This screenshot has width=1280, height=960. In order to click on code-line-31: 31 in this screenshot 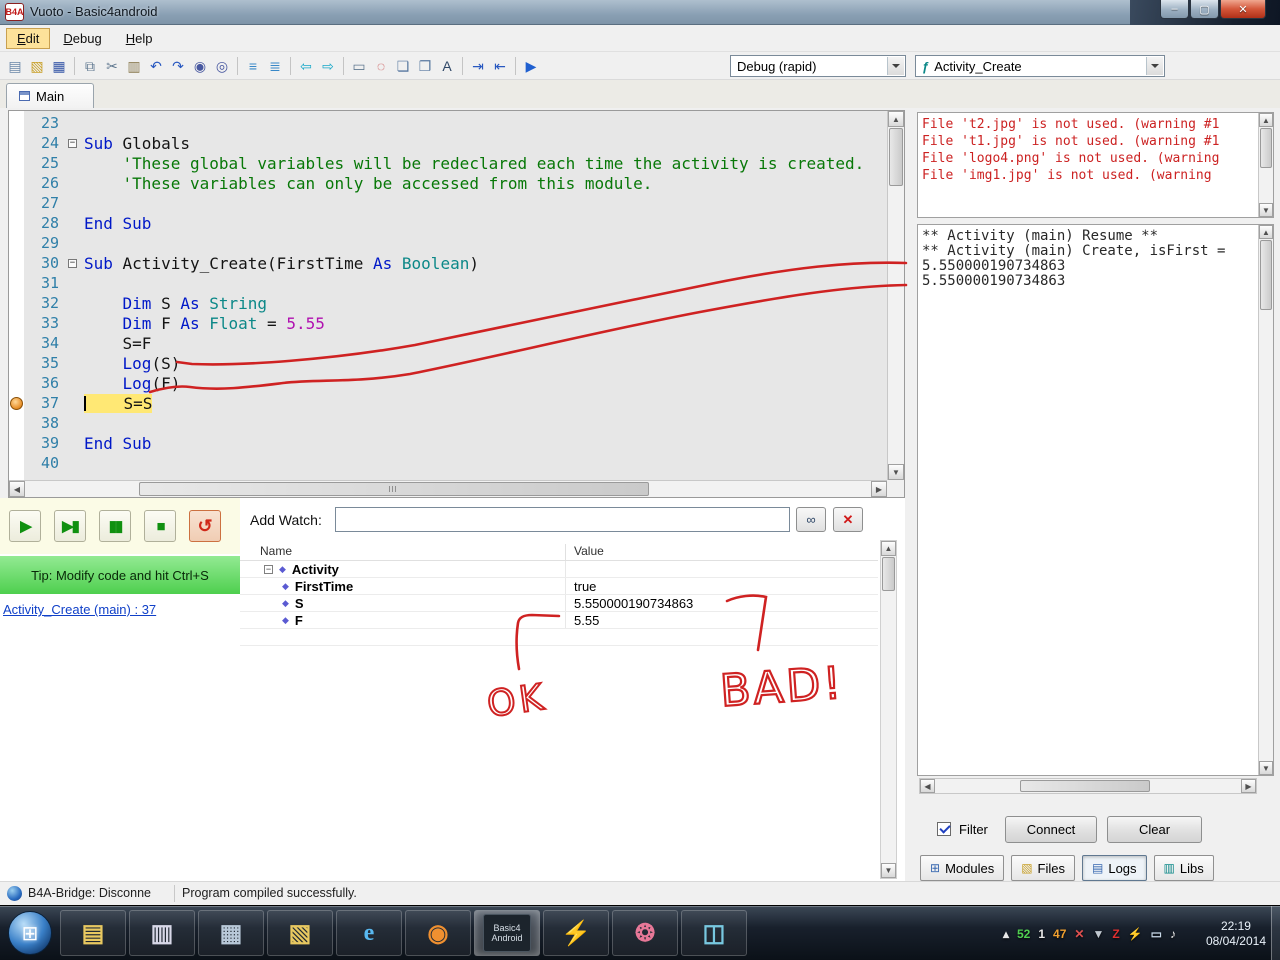, I will do `click(455, 283)`.